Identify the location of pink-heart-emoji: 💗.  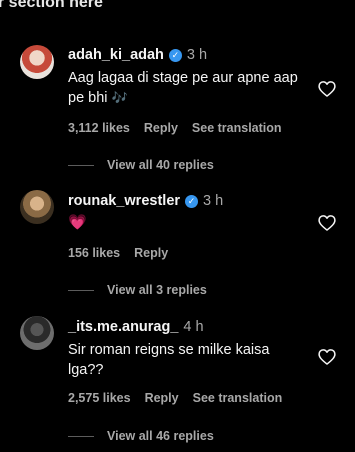
(77, 222).